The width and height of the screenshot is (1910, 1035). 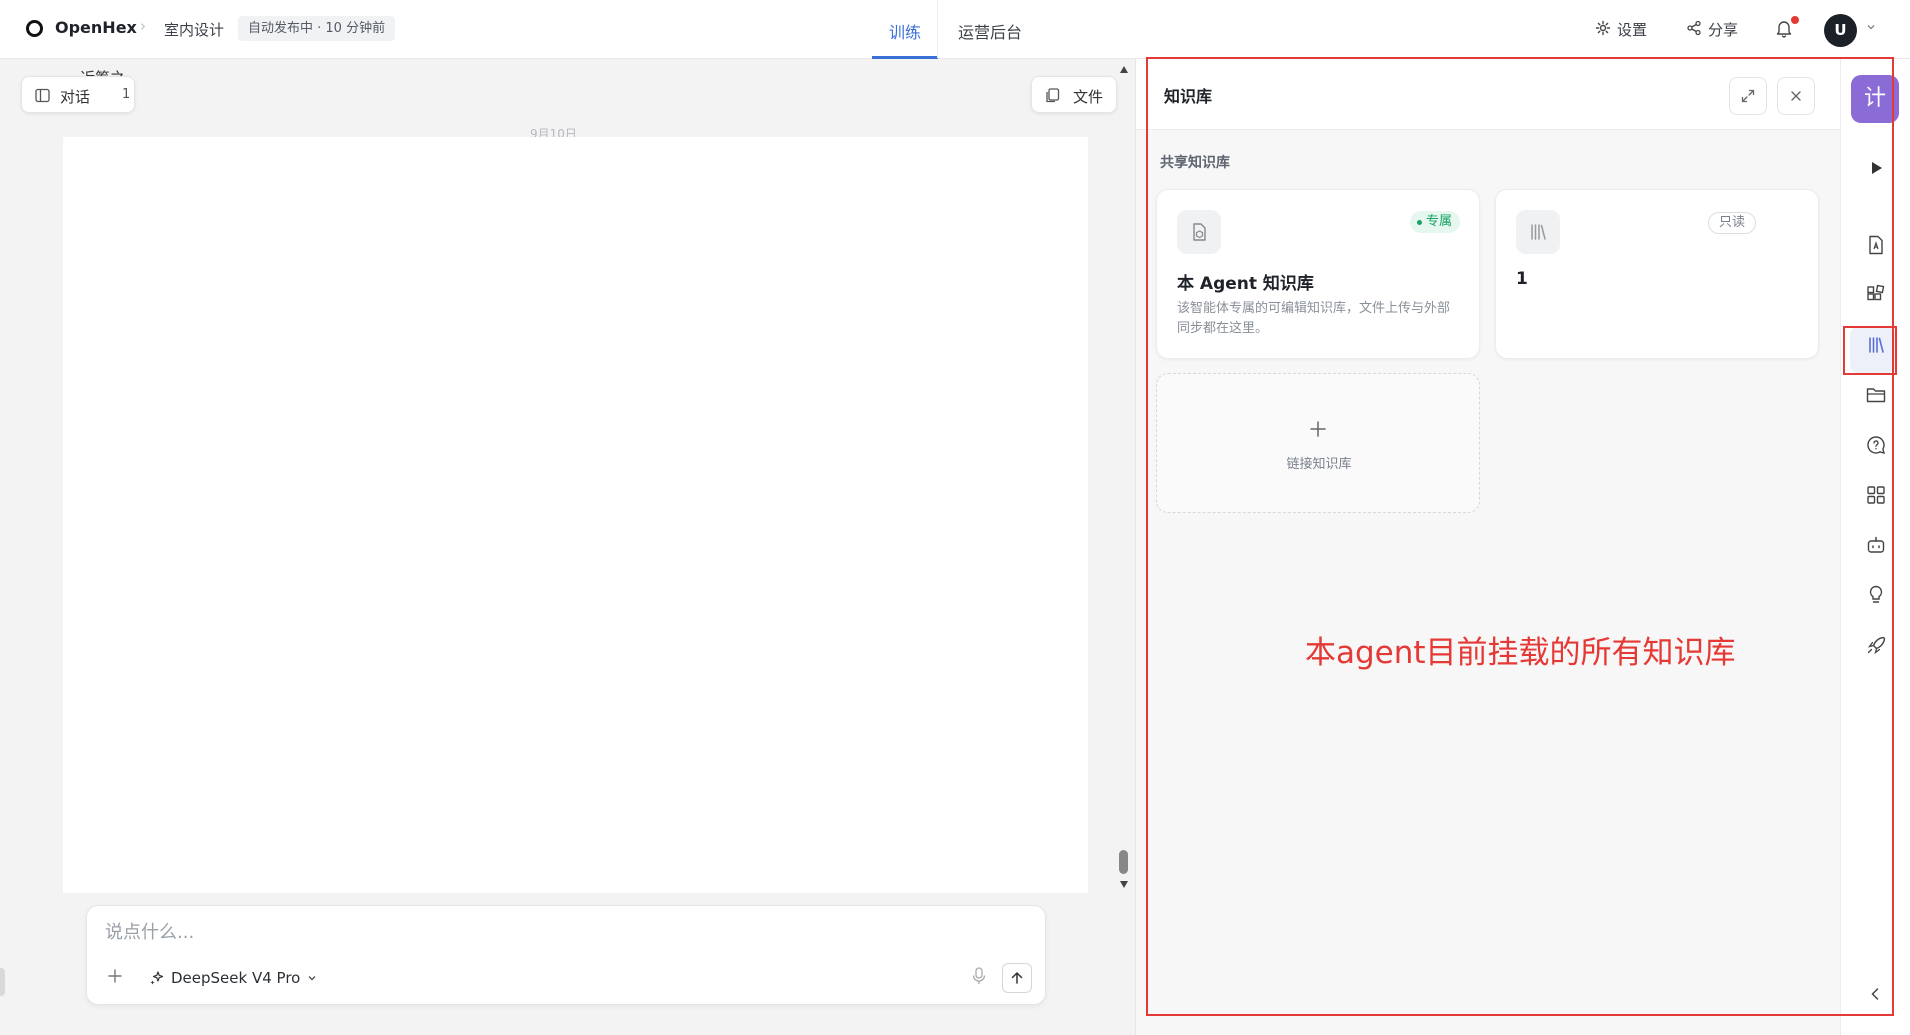 I want to click on document-icon, so click(x=1876, y=245).